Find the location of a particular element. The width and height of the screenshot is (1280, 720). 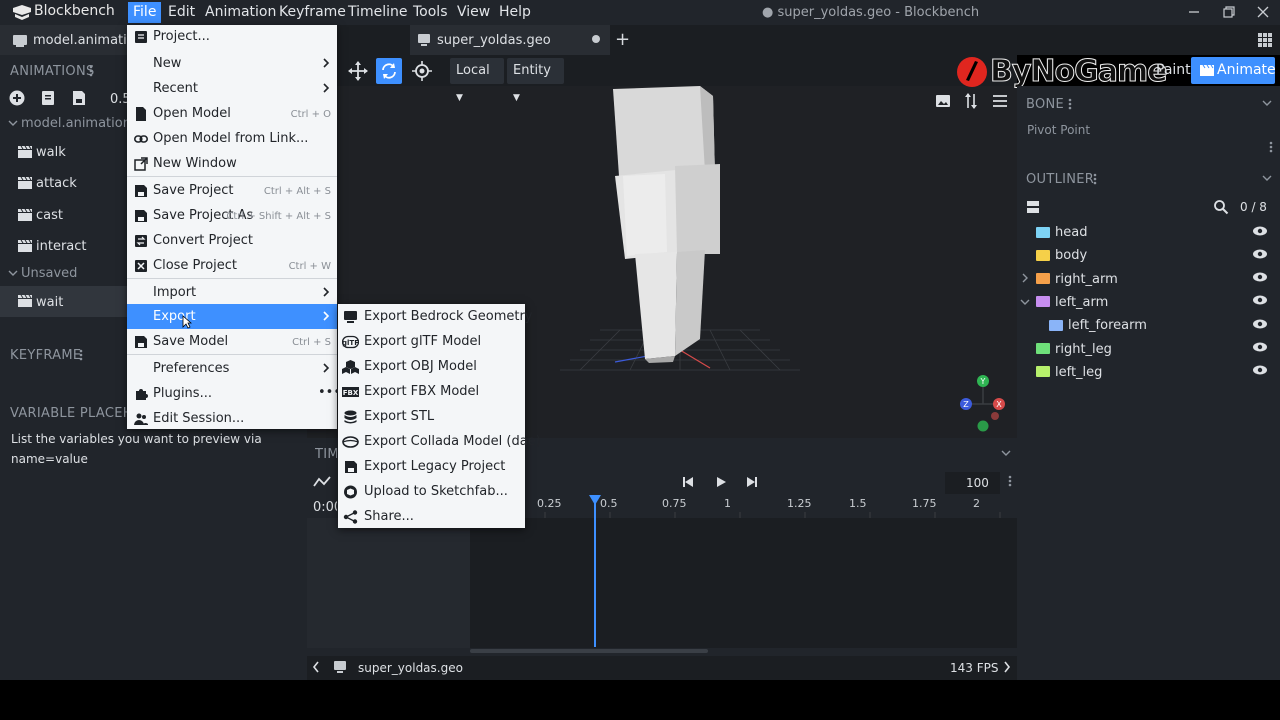

grid-menu-icon is located at coordinates (1265, 40).